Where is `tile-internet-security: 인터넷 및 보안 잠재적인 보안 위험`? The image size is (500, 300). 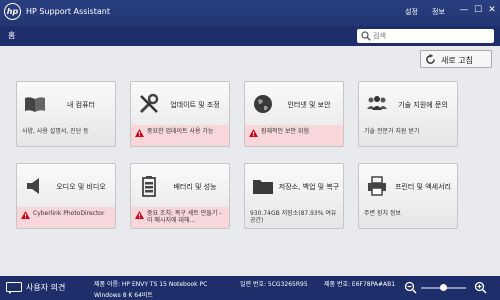 tile-internet-security: 인터넷 및 보안 잠재적인 보안 위험 is located at coordinates (294, 114).